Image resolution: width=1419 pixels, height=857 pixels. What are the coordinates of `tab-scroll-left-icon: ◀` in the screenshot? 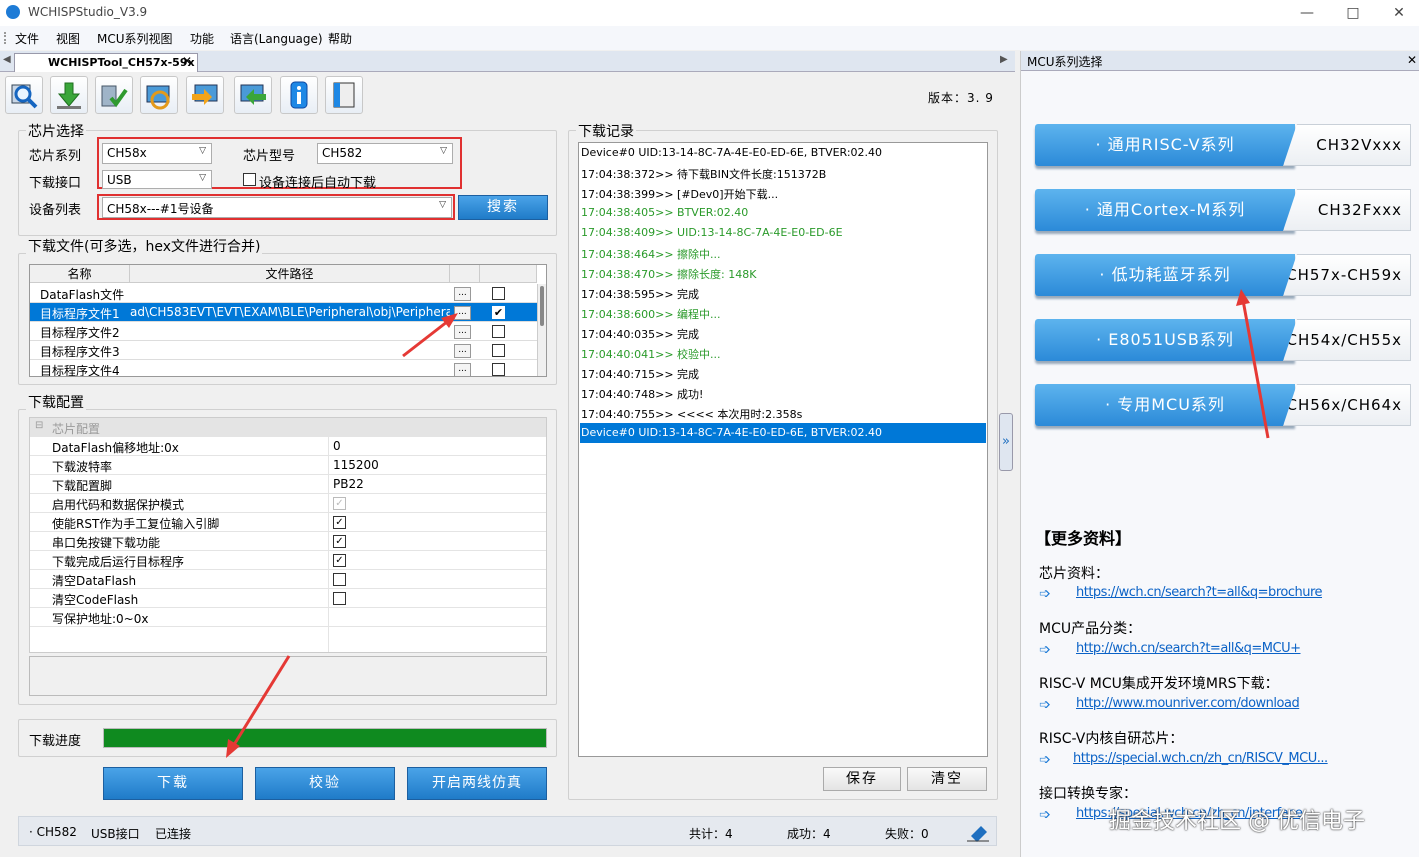 It's located at (7, 59).